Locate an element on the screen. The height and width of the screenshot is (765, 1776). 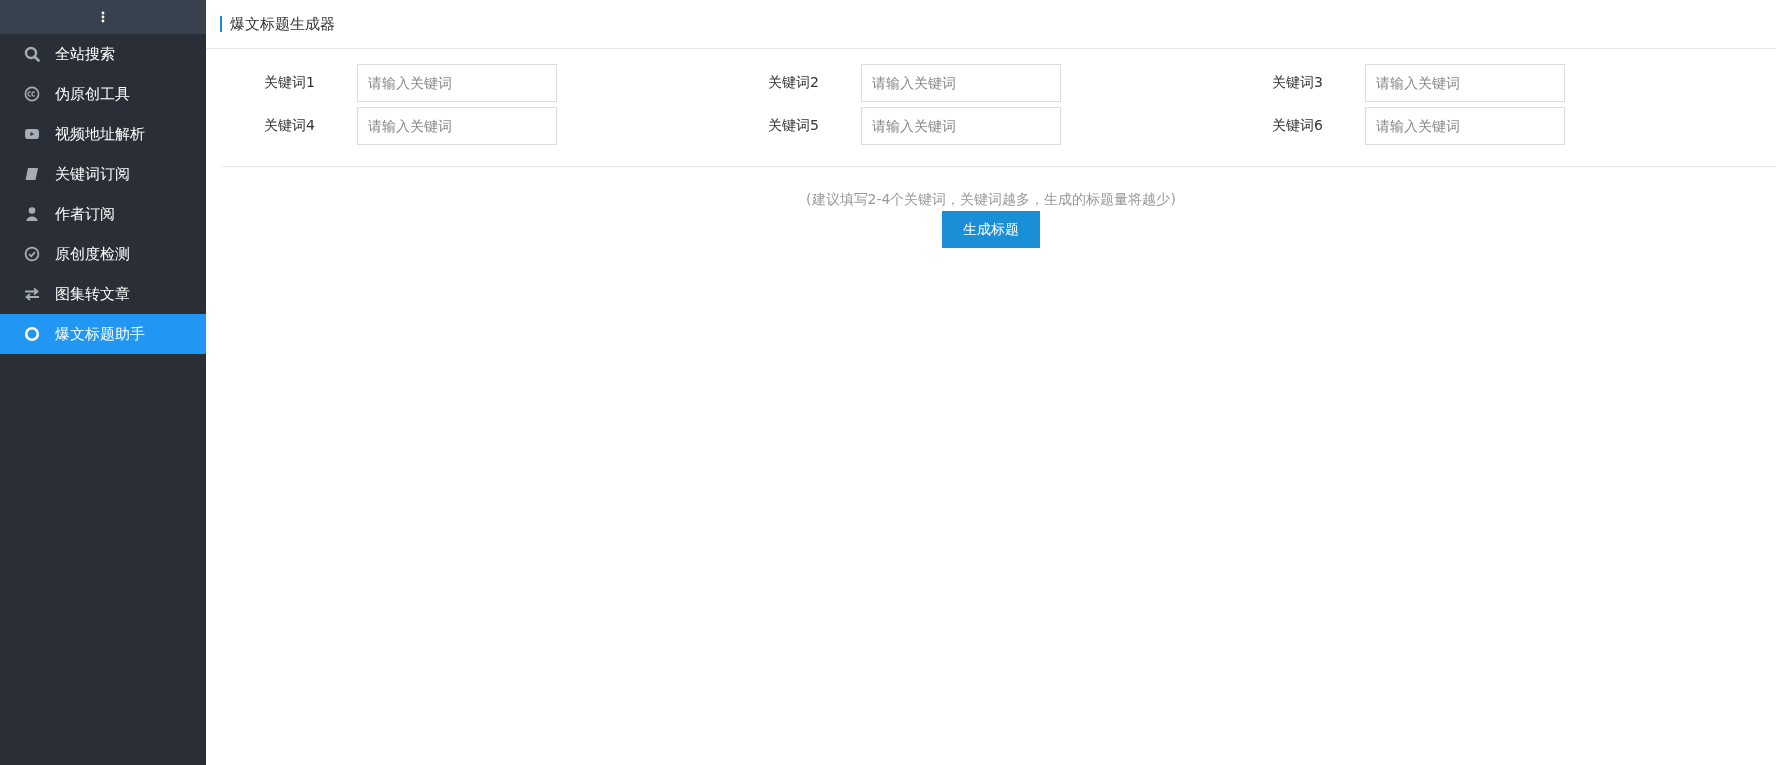
field-label: 关键词4 is located at coordinates (290, 126).